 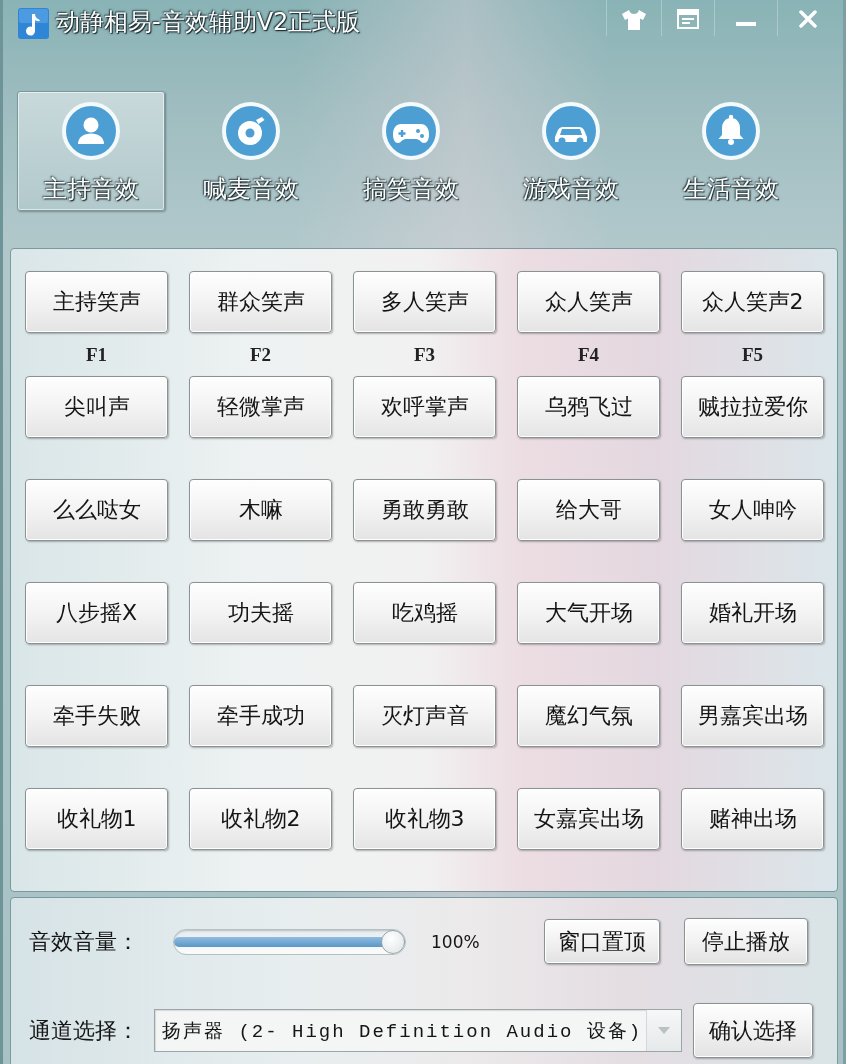 What do you see at coordinates (84, 941) in the screenshot?
I see `volume-label: 音效音量：` at bounding box center [84, 941].